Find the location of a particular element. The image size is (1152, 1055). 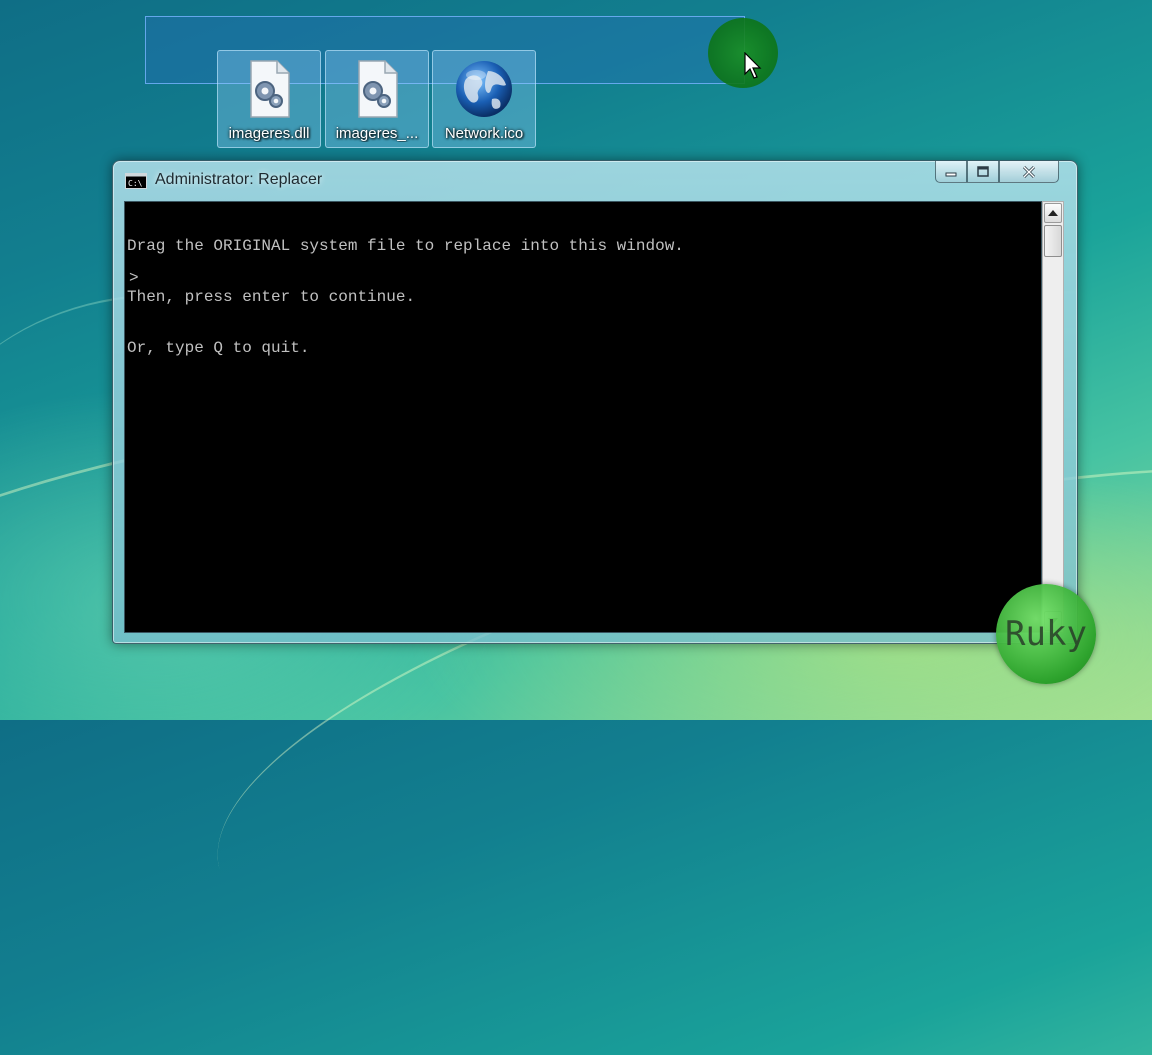

desktop-icon-imageres-dll: imageres.dll is located at coordinates (269, 99).